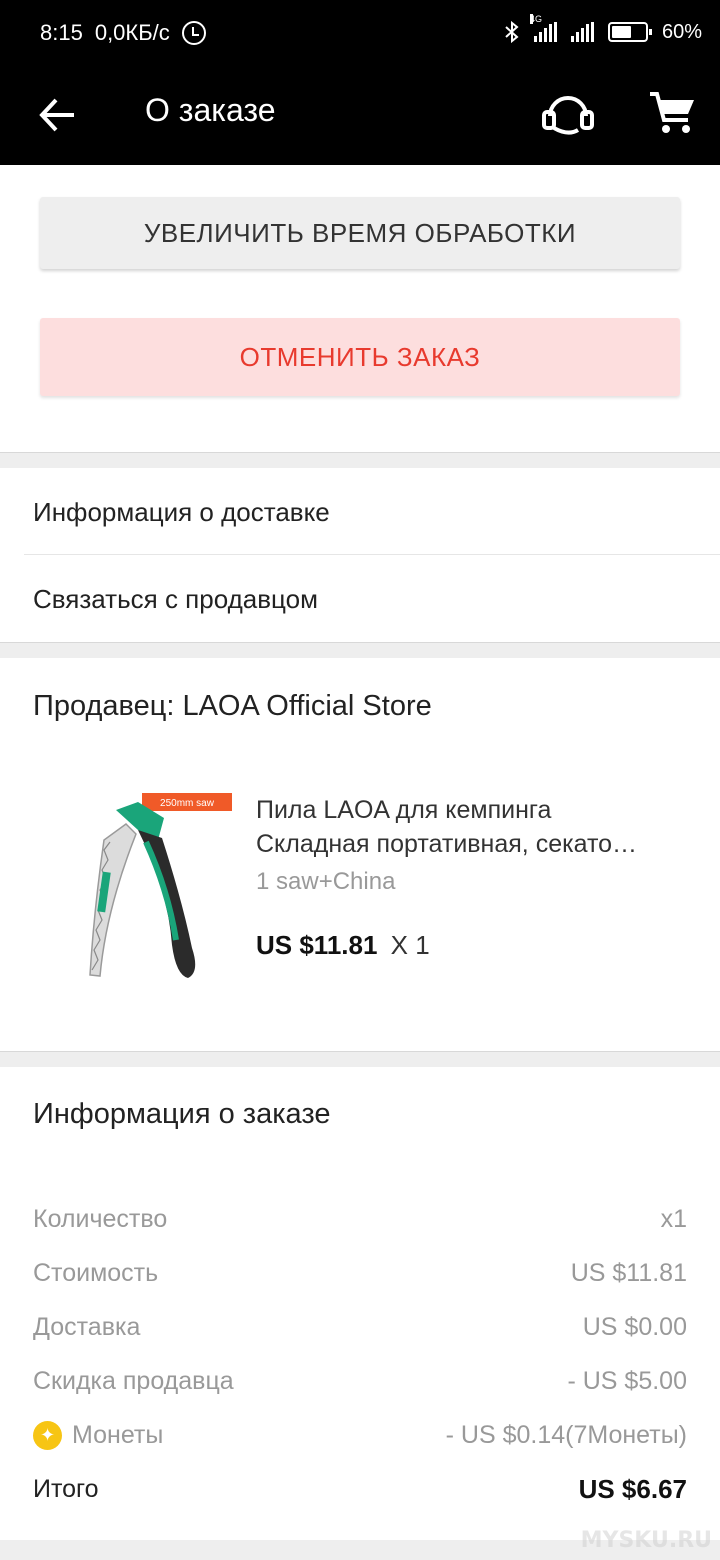 This screenshot has height=1560, width=720. Describe the element at coordinates (87, 1326) in the screenshot. I see `row-label: Доставка` at that location.